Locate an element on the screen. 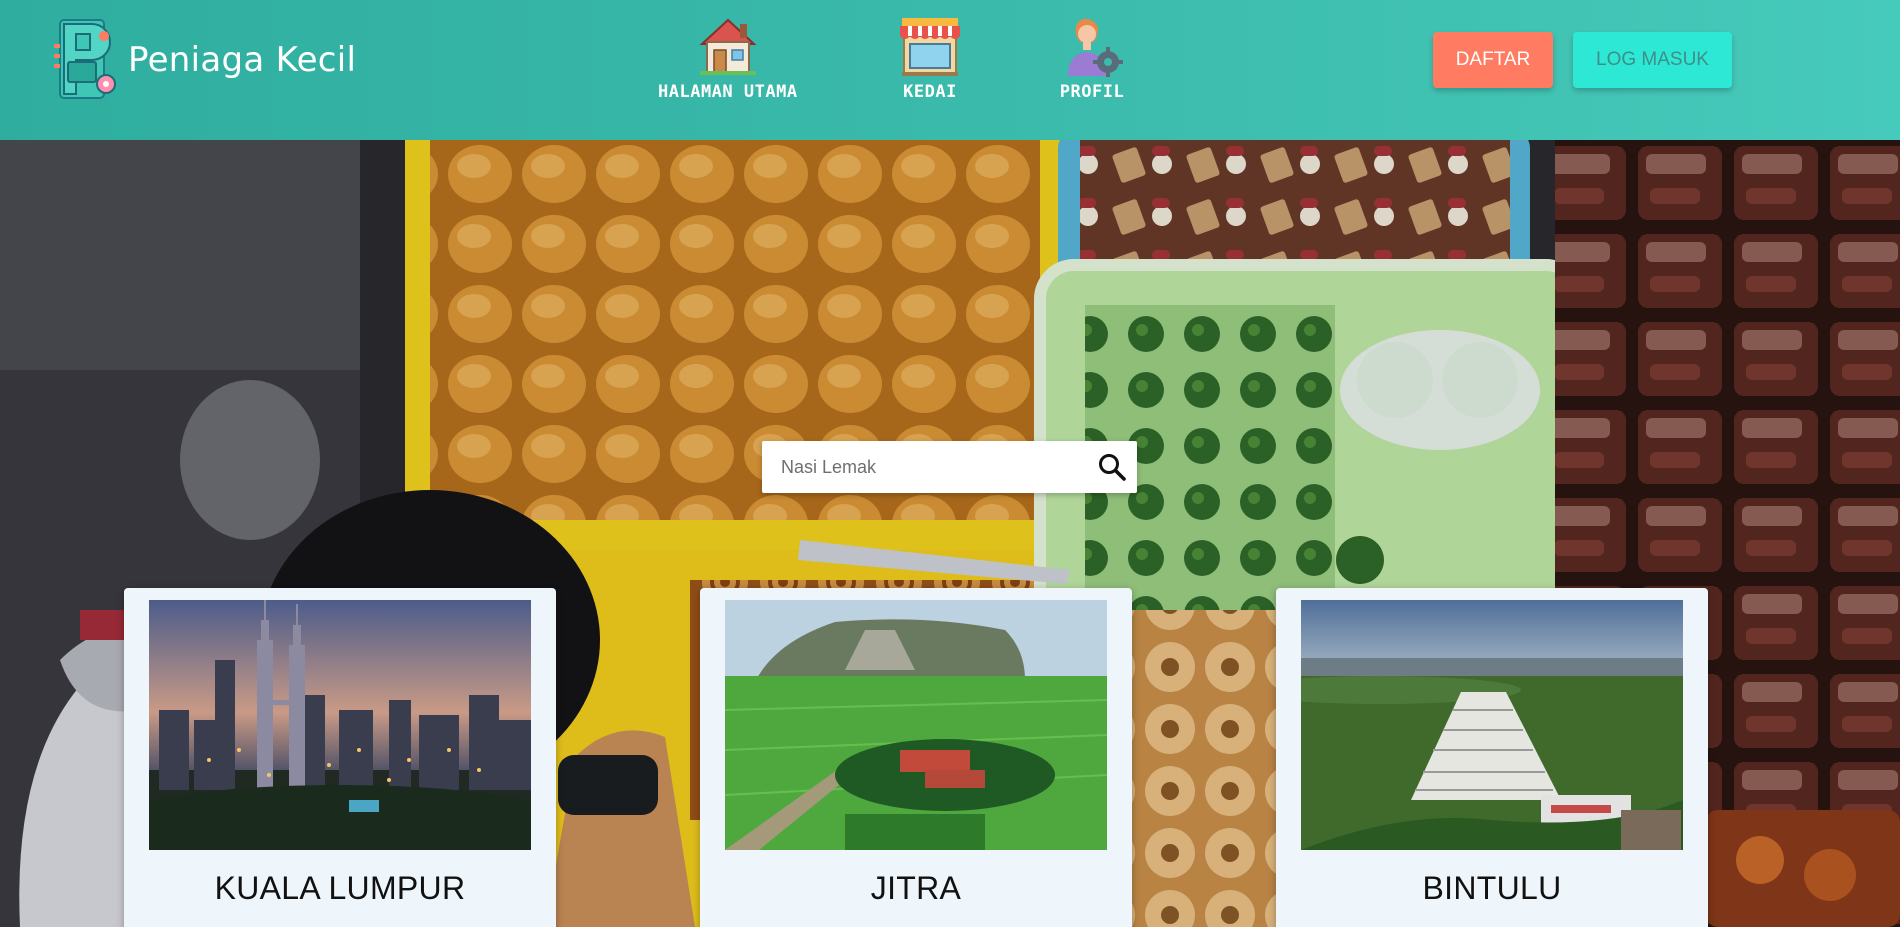 The width and height of the screenshot is (1900, 927). nav-item-profil: PROFIL is located at coordinates (1092, 57).